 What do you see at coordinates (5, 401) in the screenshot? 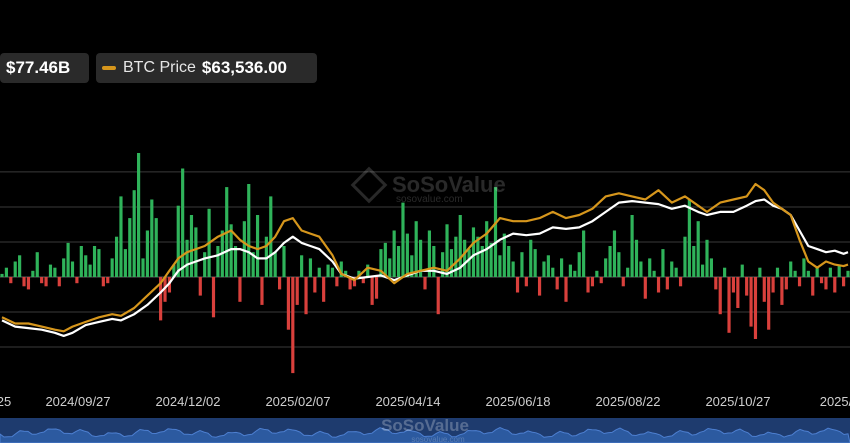
I see `x-tick-label: 25` at bounding box center [5, 401].